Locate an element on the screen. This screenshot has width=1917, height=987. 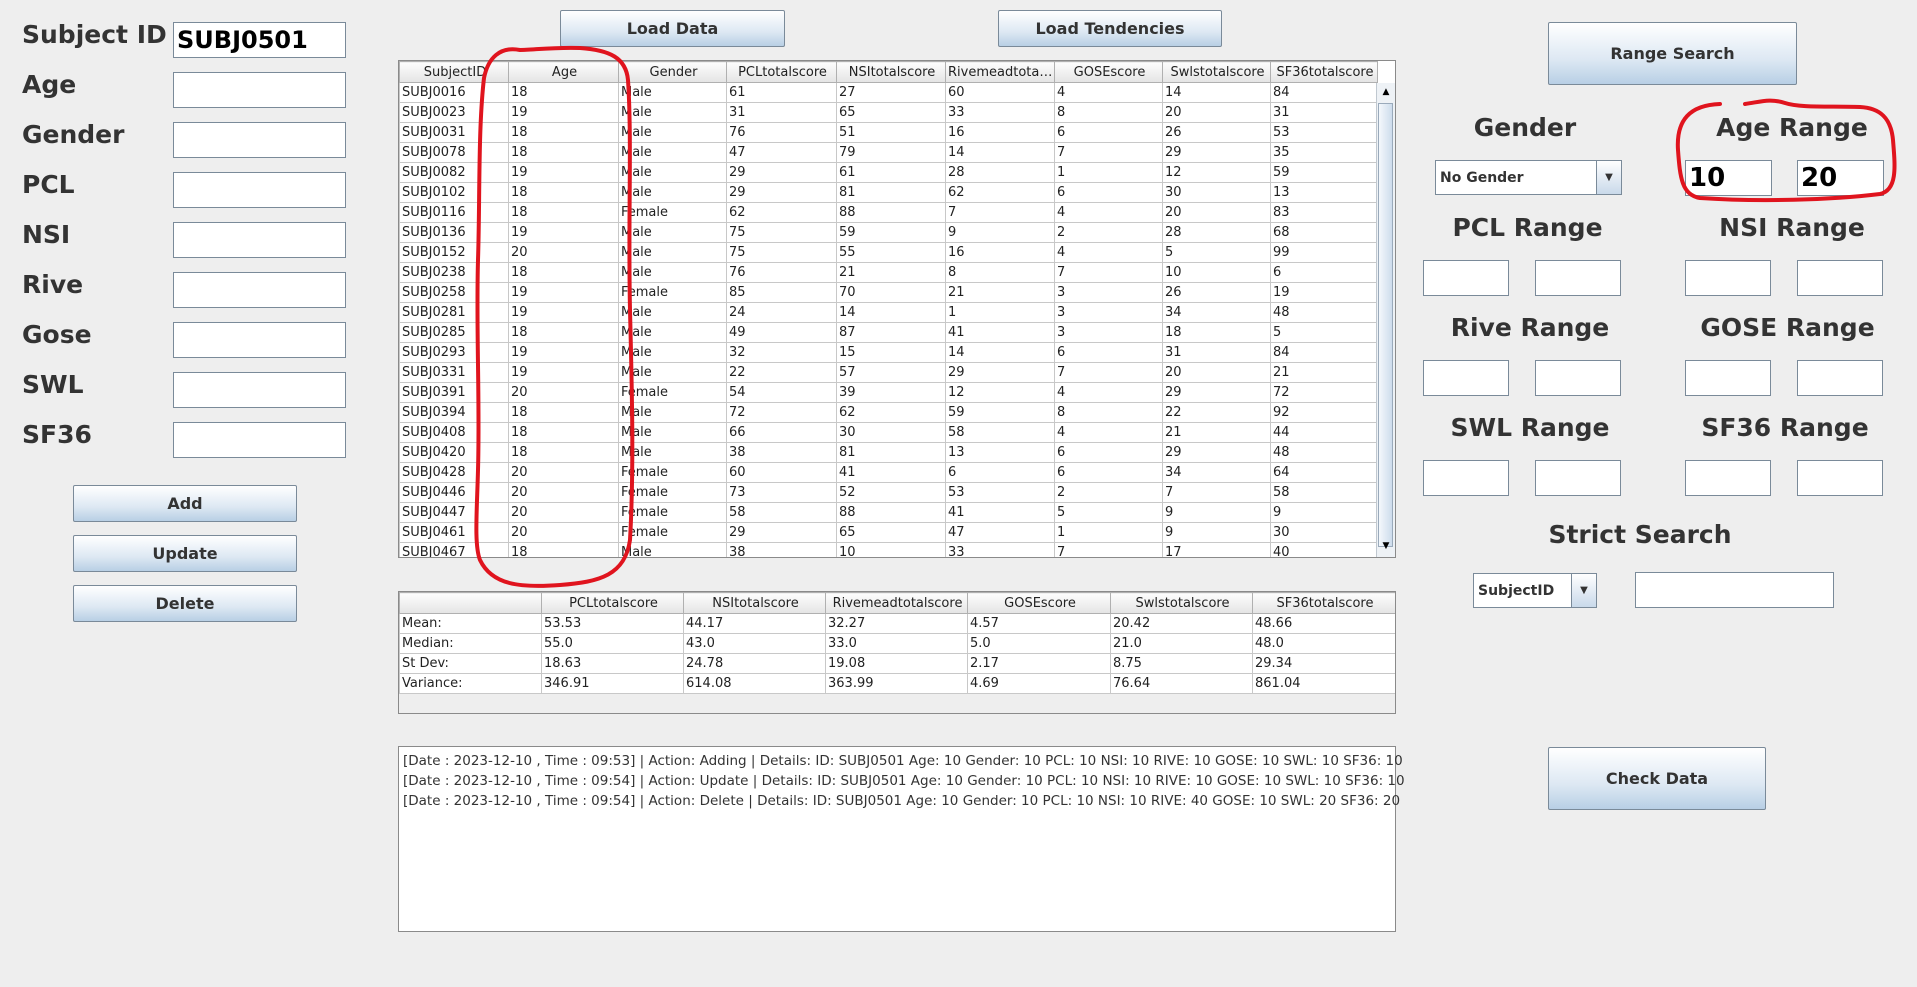
table-cell: 88 is located at coordinates (891, 512).